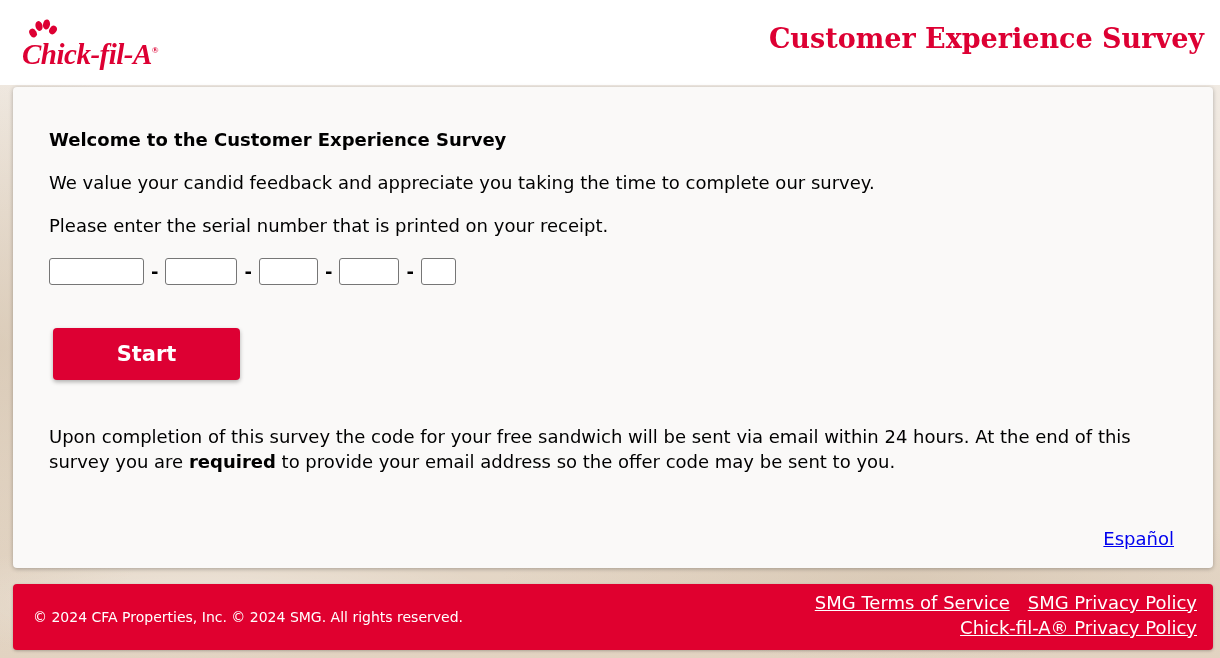 Image resolution: width=1220 pixels, height=658 pixels. Describe the element at coordinates (146, 354) in the screenshot. I see `start-button: Start` at that location.